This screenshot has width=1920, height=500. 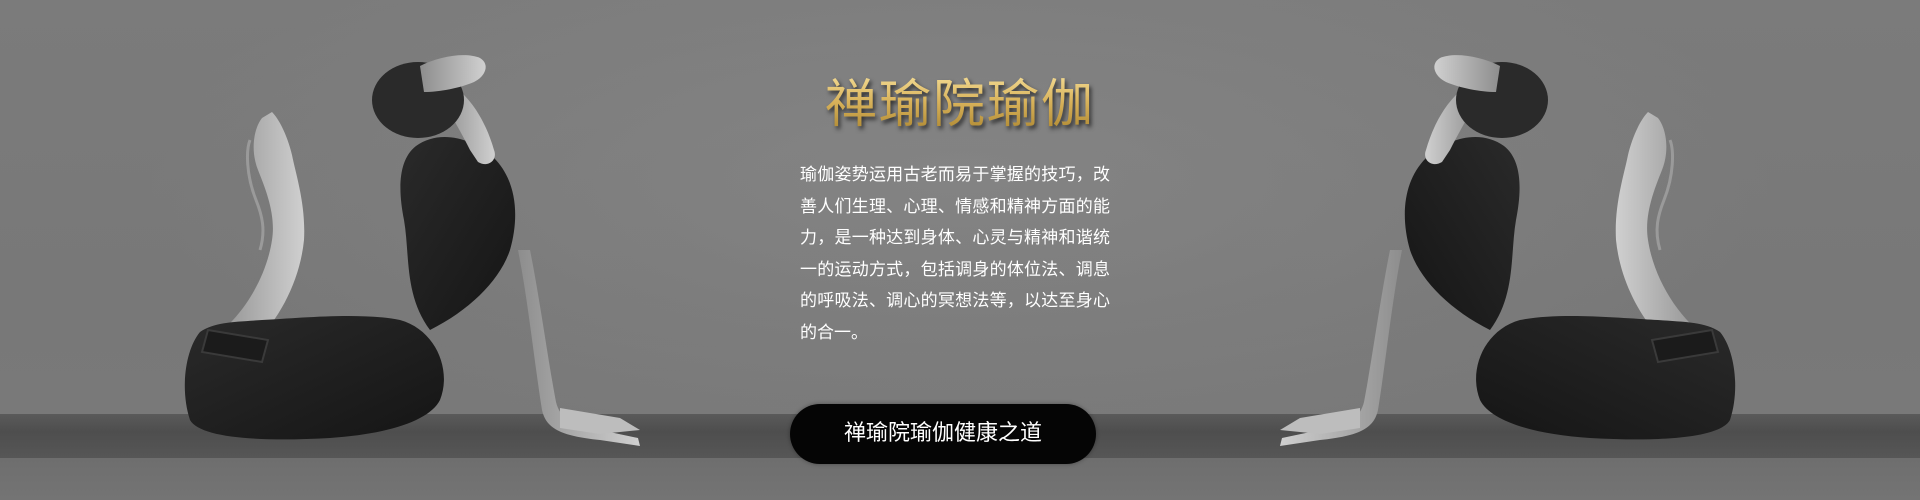 What do you see at coordinates (960, 105) in the screenshot?
I see `banner-title: 禅瑜院瑜伽` at bounding box center [960, 105].